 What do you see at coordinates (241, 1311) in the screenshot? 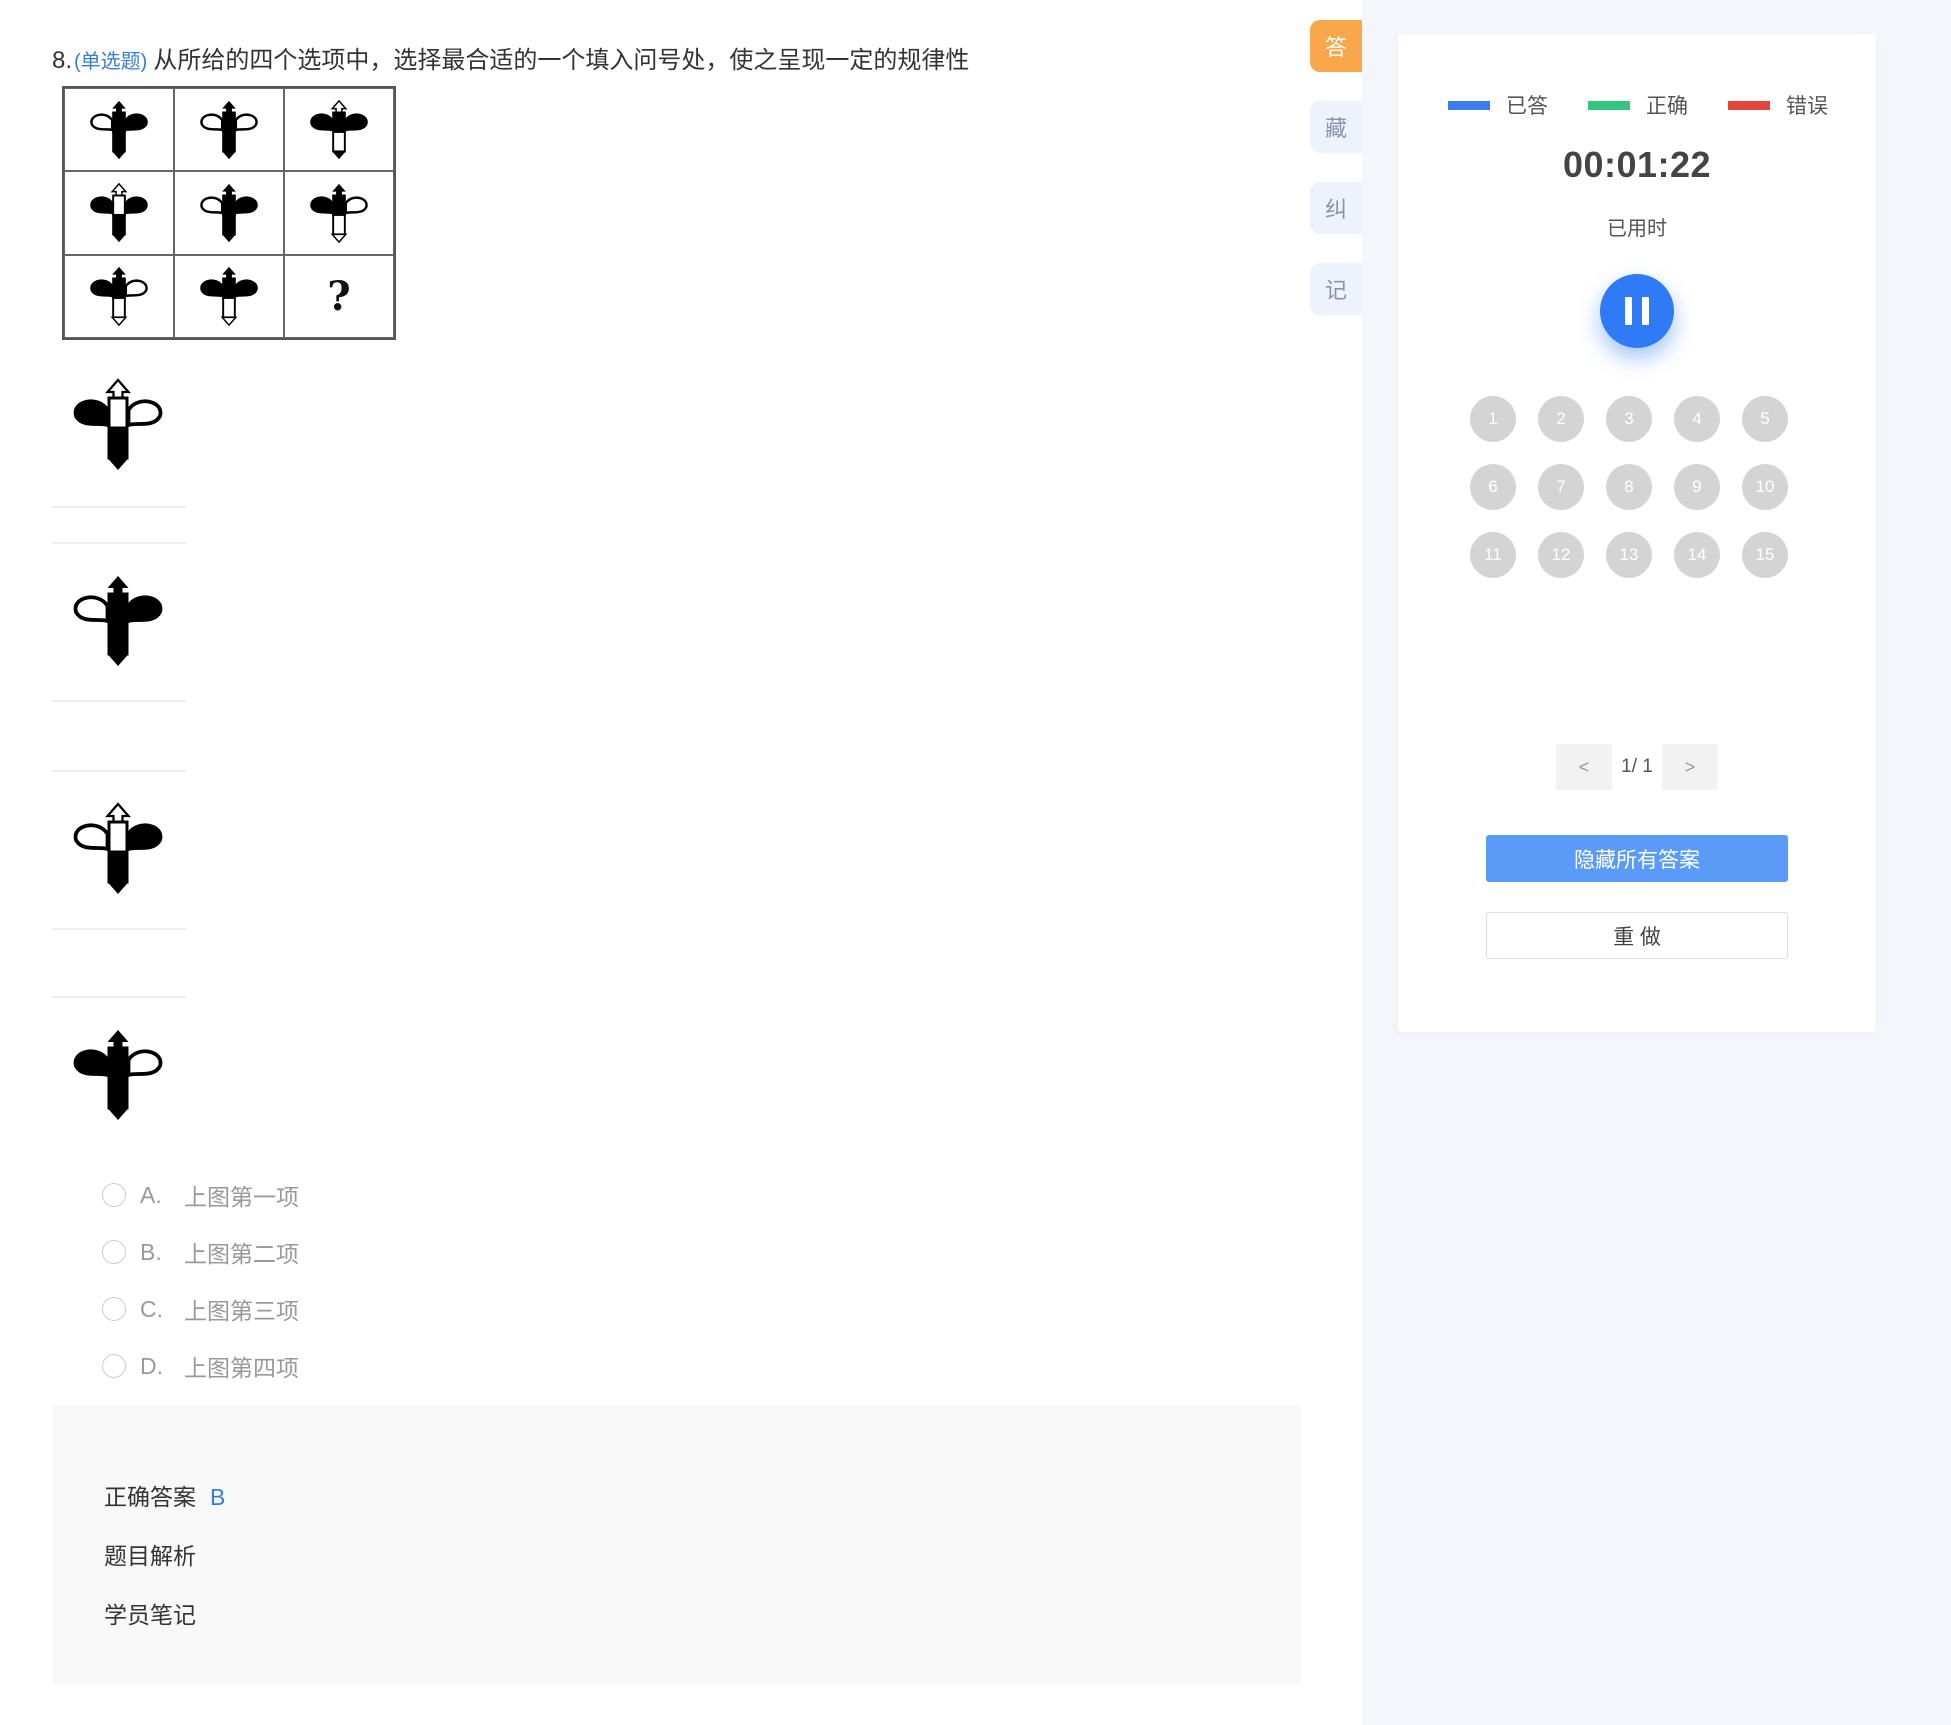
I see `choice-text: 上图第三项` at bounding box center [241, 1311].